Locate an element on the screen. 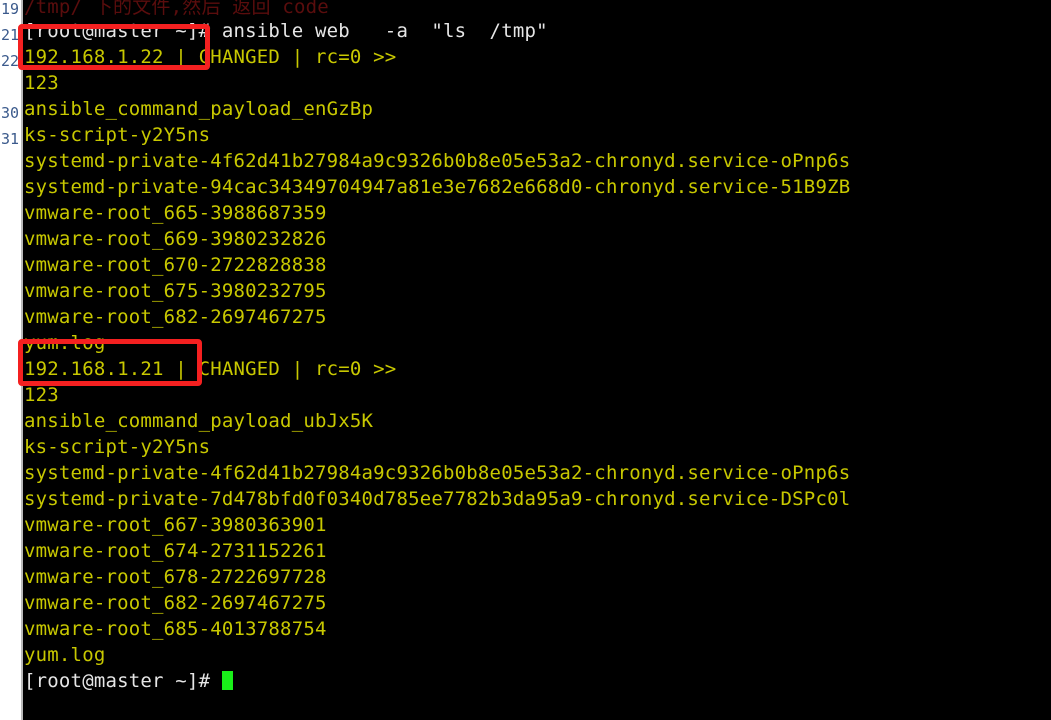 This screenshot has width=1051, height=720. text-cursor is located at coordinates (227, 680).